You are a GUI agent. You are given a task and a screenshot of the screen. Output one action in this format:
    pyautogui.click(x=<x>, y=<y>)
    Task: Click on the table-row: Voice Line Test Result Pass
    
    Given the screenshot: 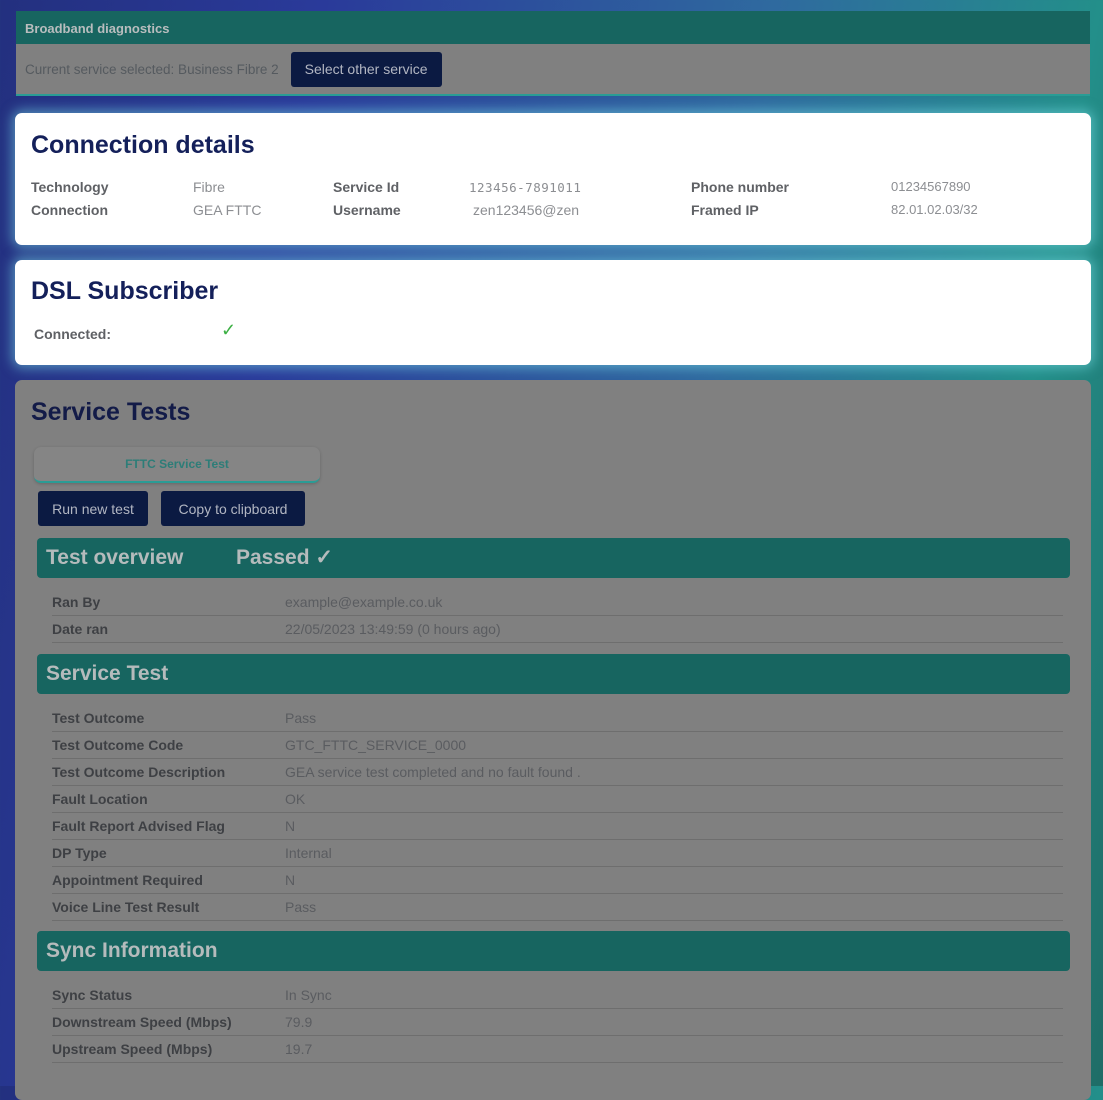 What is the action you would take?
    pyautogui.click(x=557, y=907)
    